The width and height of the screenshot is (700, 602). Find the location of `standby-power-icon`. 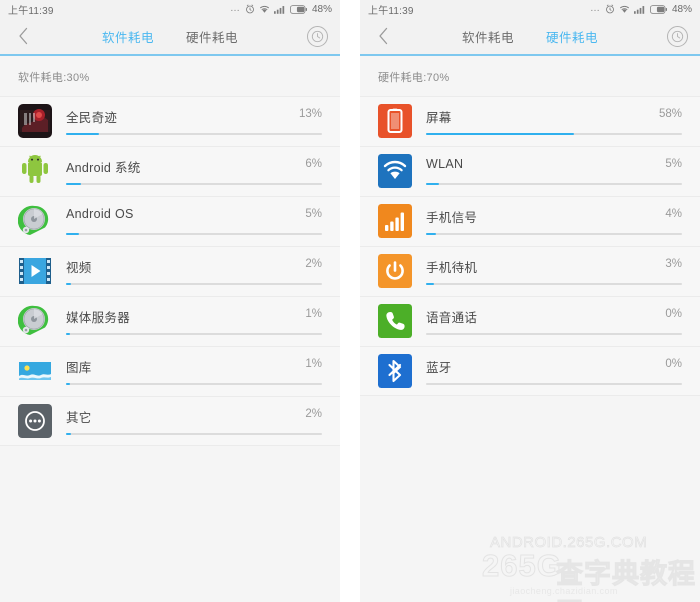

standby-power-icon is located at coordinates (395, 271).